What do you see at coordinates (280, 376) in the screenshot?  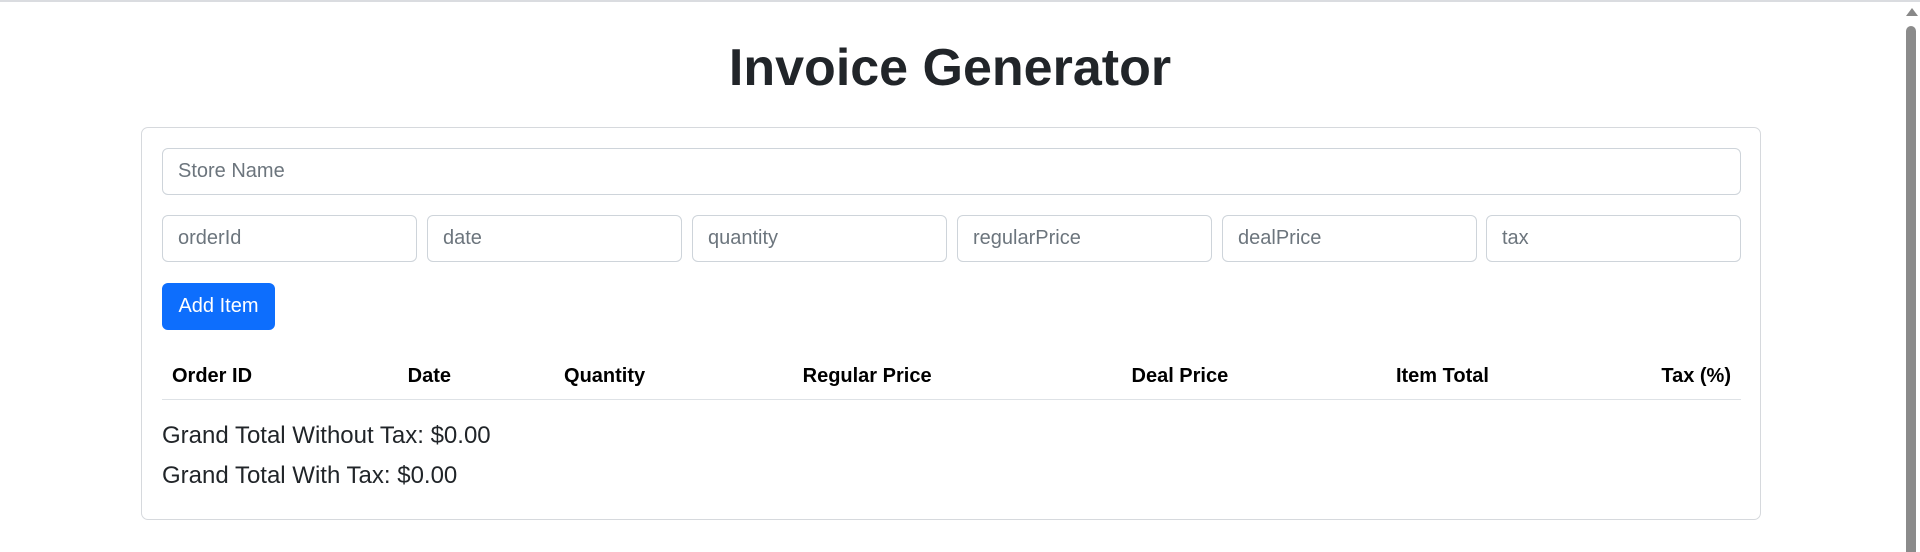 I see `column-header-order-id: Order ID` at bounding box center [280, 376].